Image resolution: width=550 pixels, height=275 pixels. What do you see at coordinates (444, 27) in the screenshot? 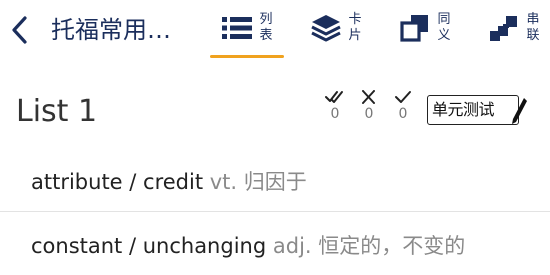
I see `tab-synonyms-label: 同义` at bounding box center [444, 27].